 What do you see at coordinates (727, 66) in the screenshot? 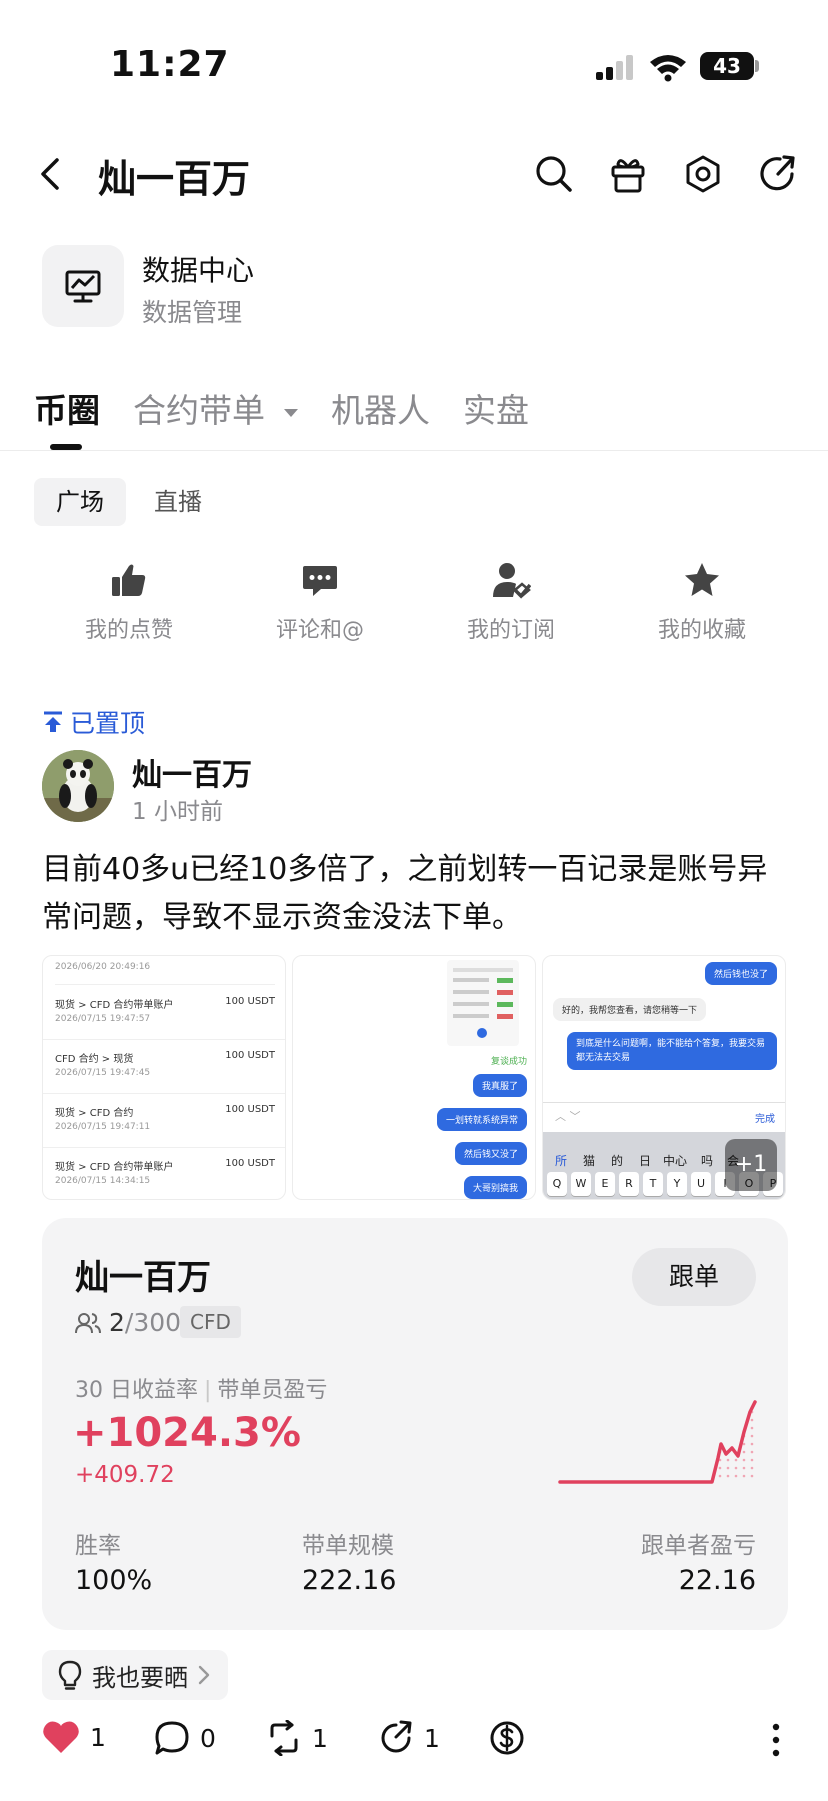
I see `battery-indicator: 43` at bounding box center [727, 66].